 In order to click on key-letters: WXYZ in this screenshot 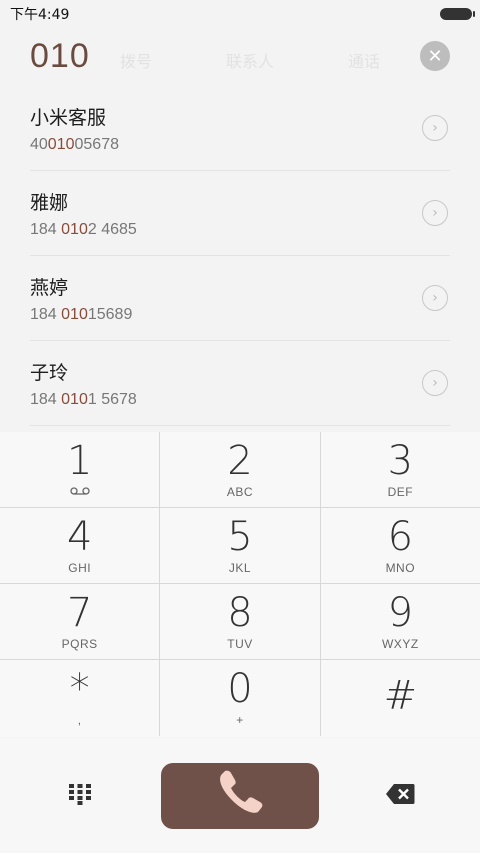, I will do `click(400, 643)`.